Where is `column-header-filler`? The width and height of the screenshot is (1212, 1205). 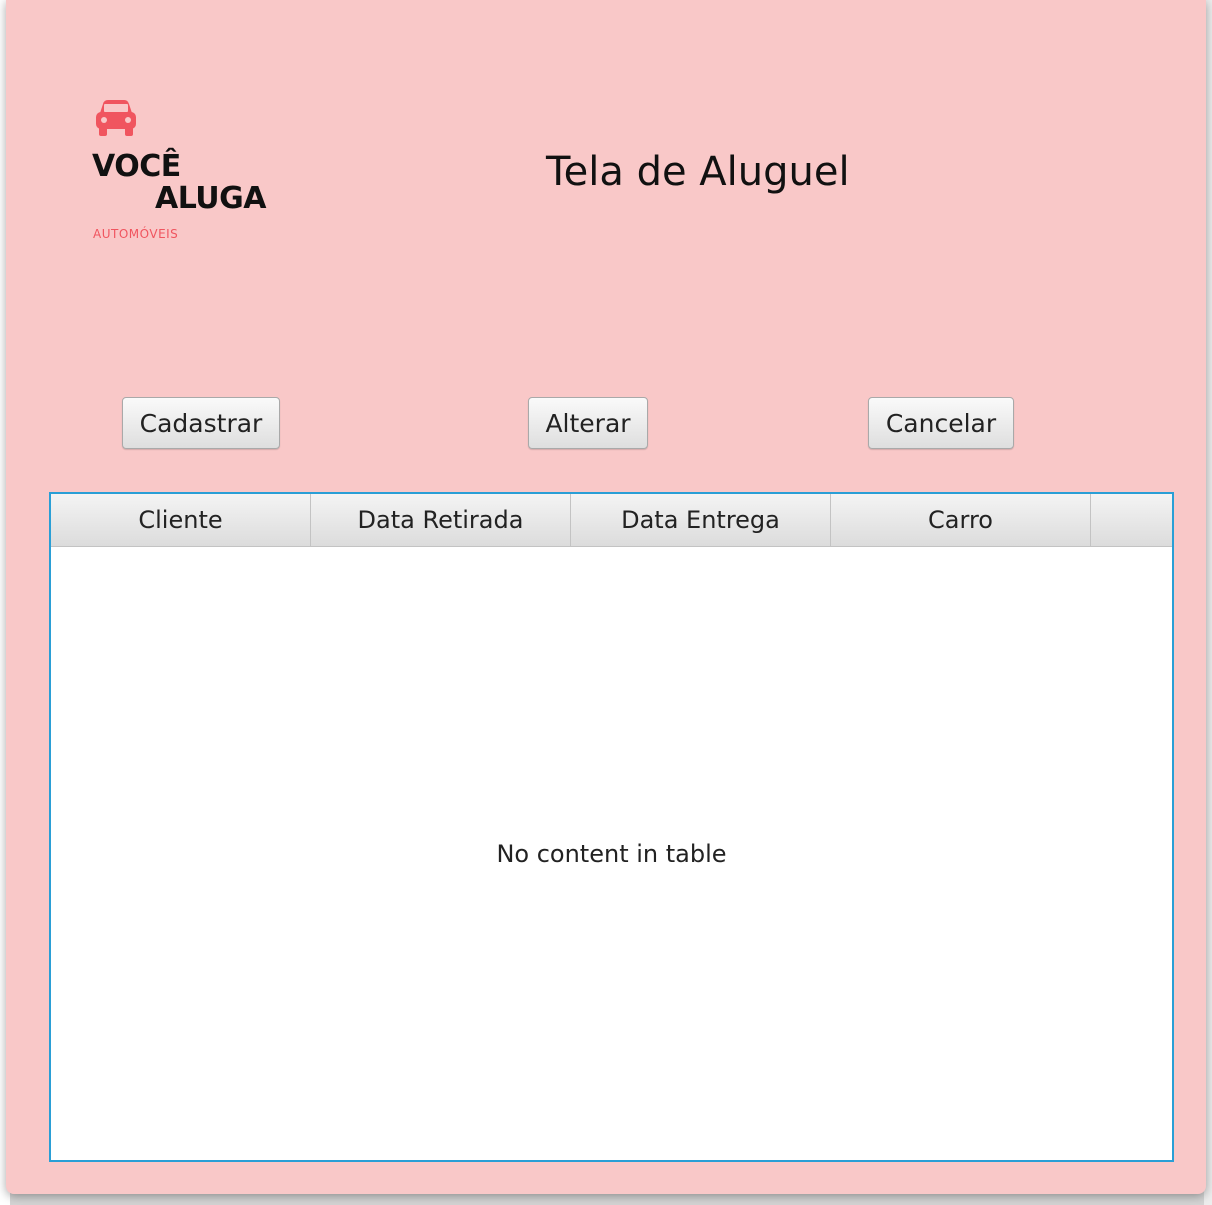 column-header-filler is located at coordinates (1131, 520).